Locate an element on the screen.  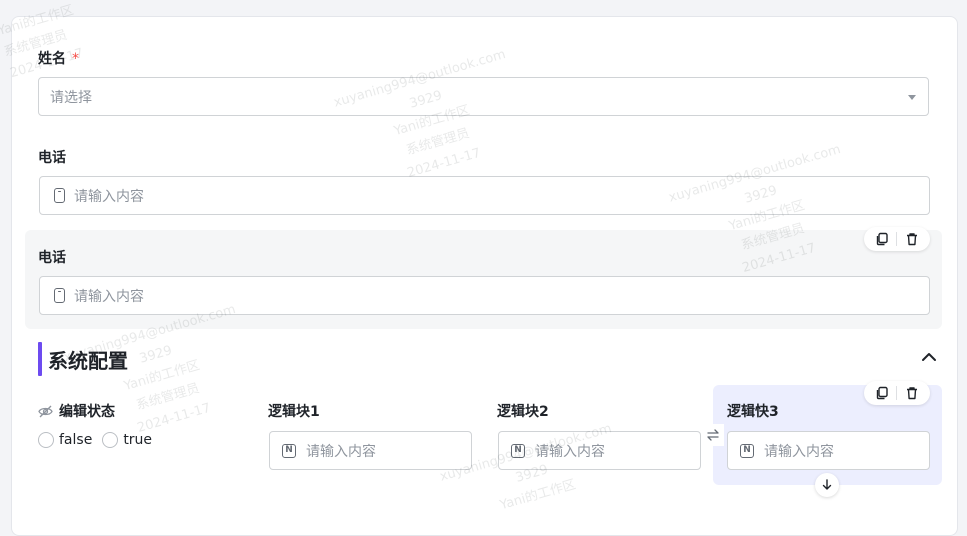
name-label-text: 姓名 is located at coordinates (52, 59).